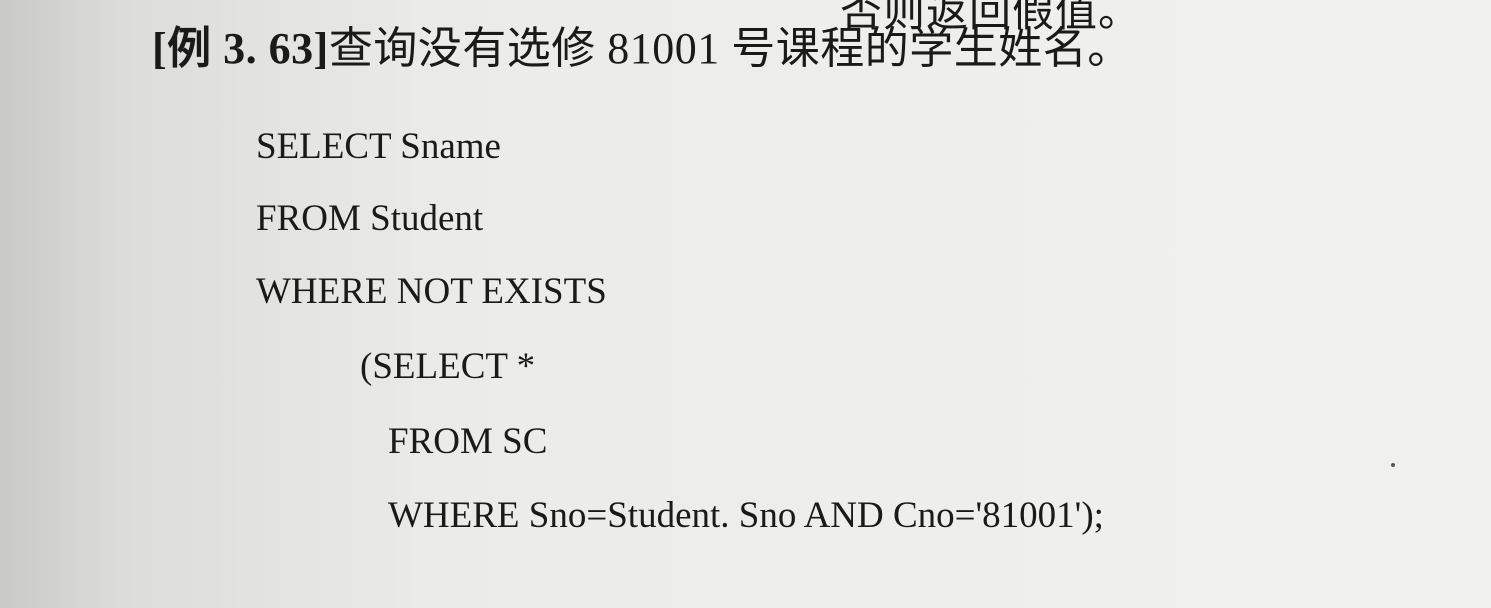  I want to click on code-line-subquery-from: FROM SC, so click(468, 441).